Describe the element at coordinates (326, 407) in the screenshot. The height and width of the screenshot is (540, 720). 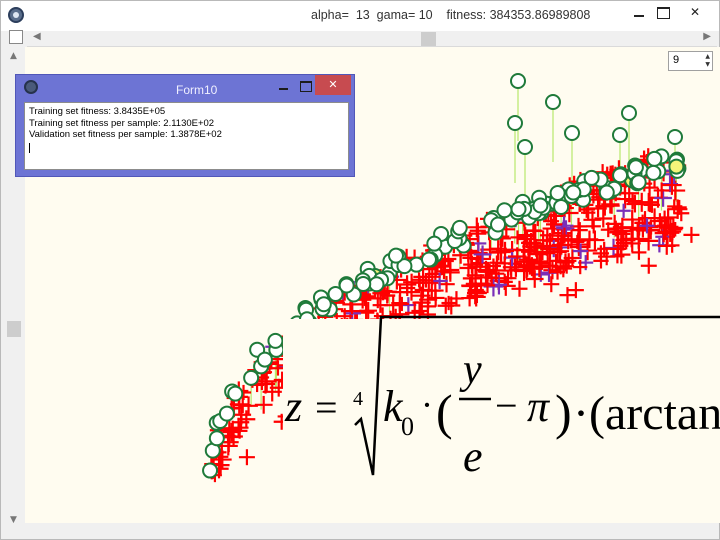
I see `formula-equals: =` at that location.